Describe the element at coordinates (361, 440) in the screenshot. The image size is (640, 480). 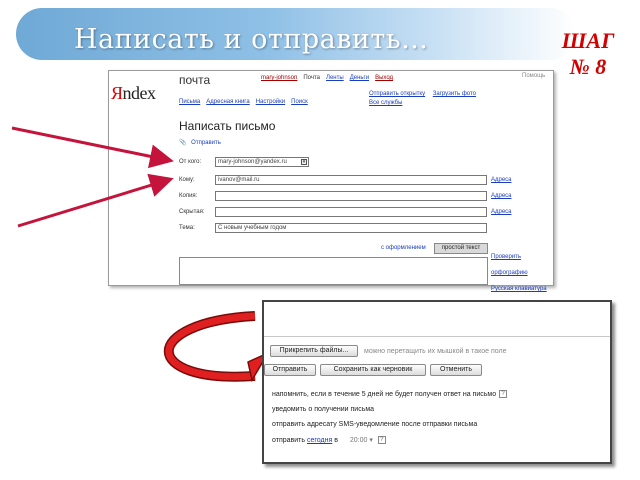
I see `send-time-select: 20:00 ▾` at that location.